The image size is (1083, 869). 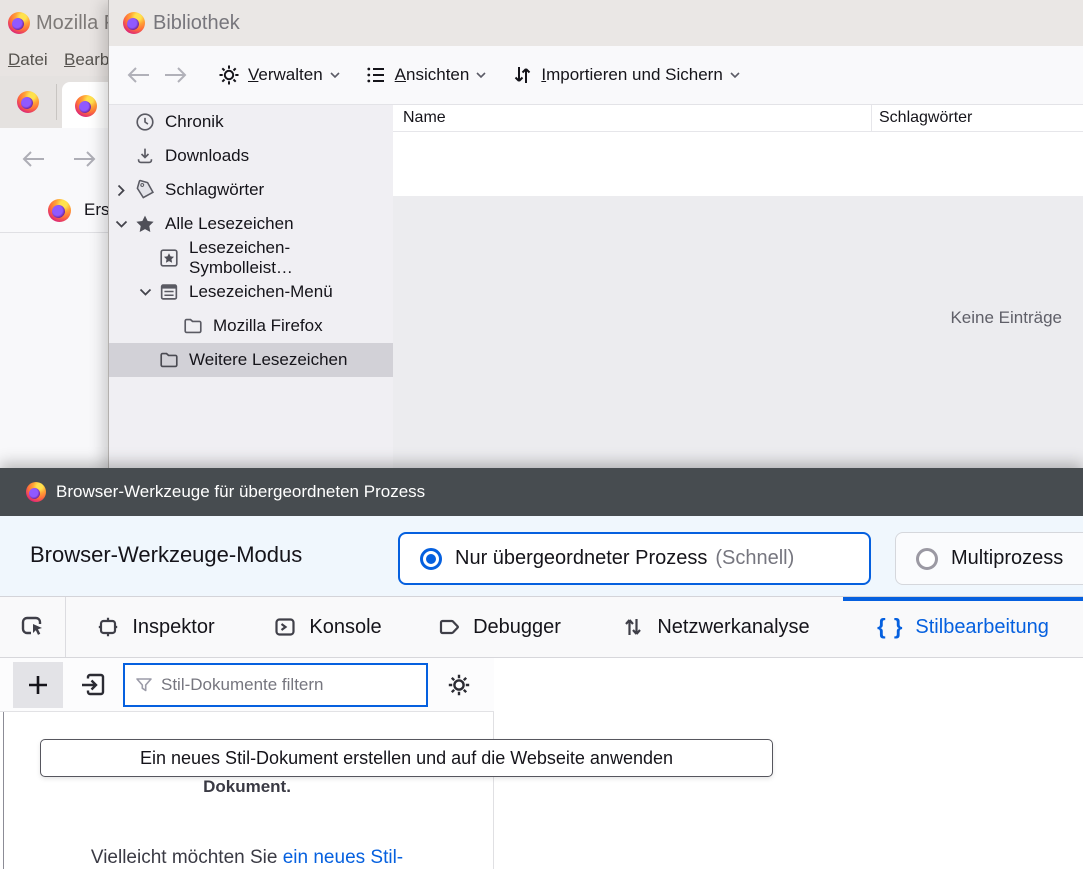 I want to click on manage-button: Verwalten, so click(x=278, y=75).